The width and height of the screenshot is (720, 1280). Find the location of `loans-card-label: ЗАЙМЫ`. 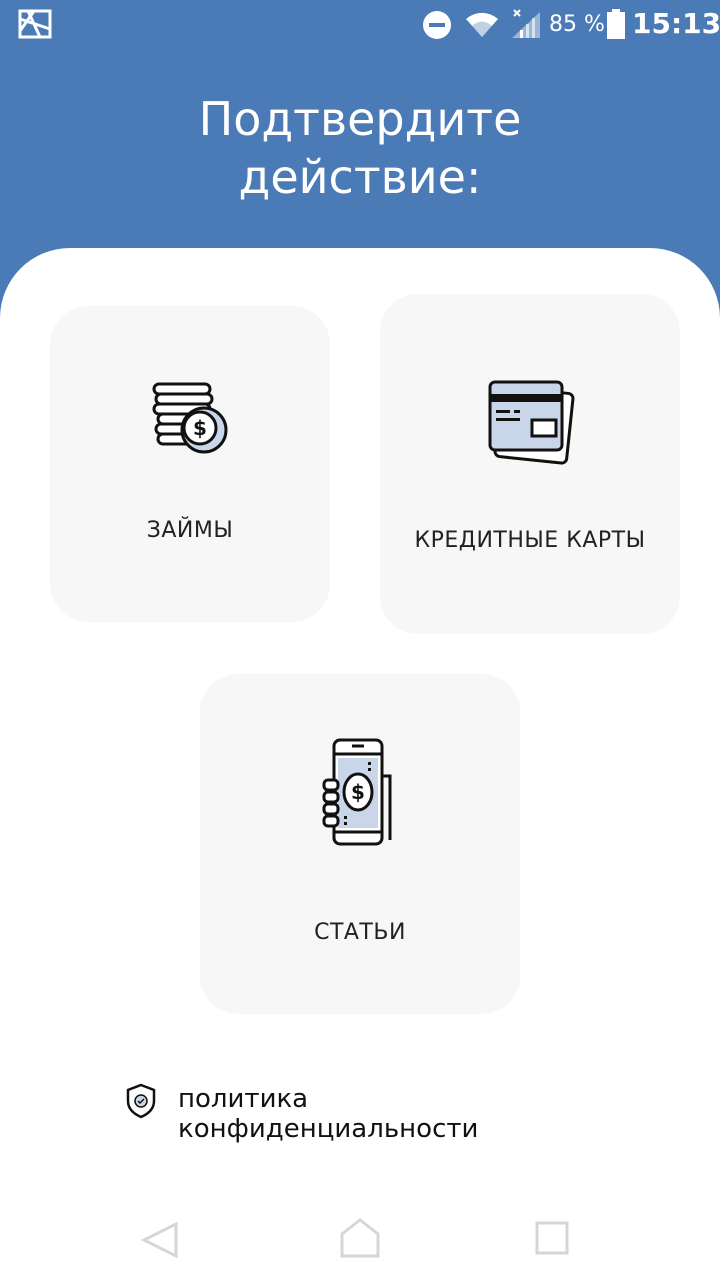

loans-card-label: ЗАЙМЫ is located at coordinates (190, 530).